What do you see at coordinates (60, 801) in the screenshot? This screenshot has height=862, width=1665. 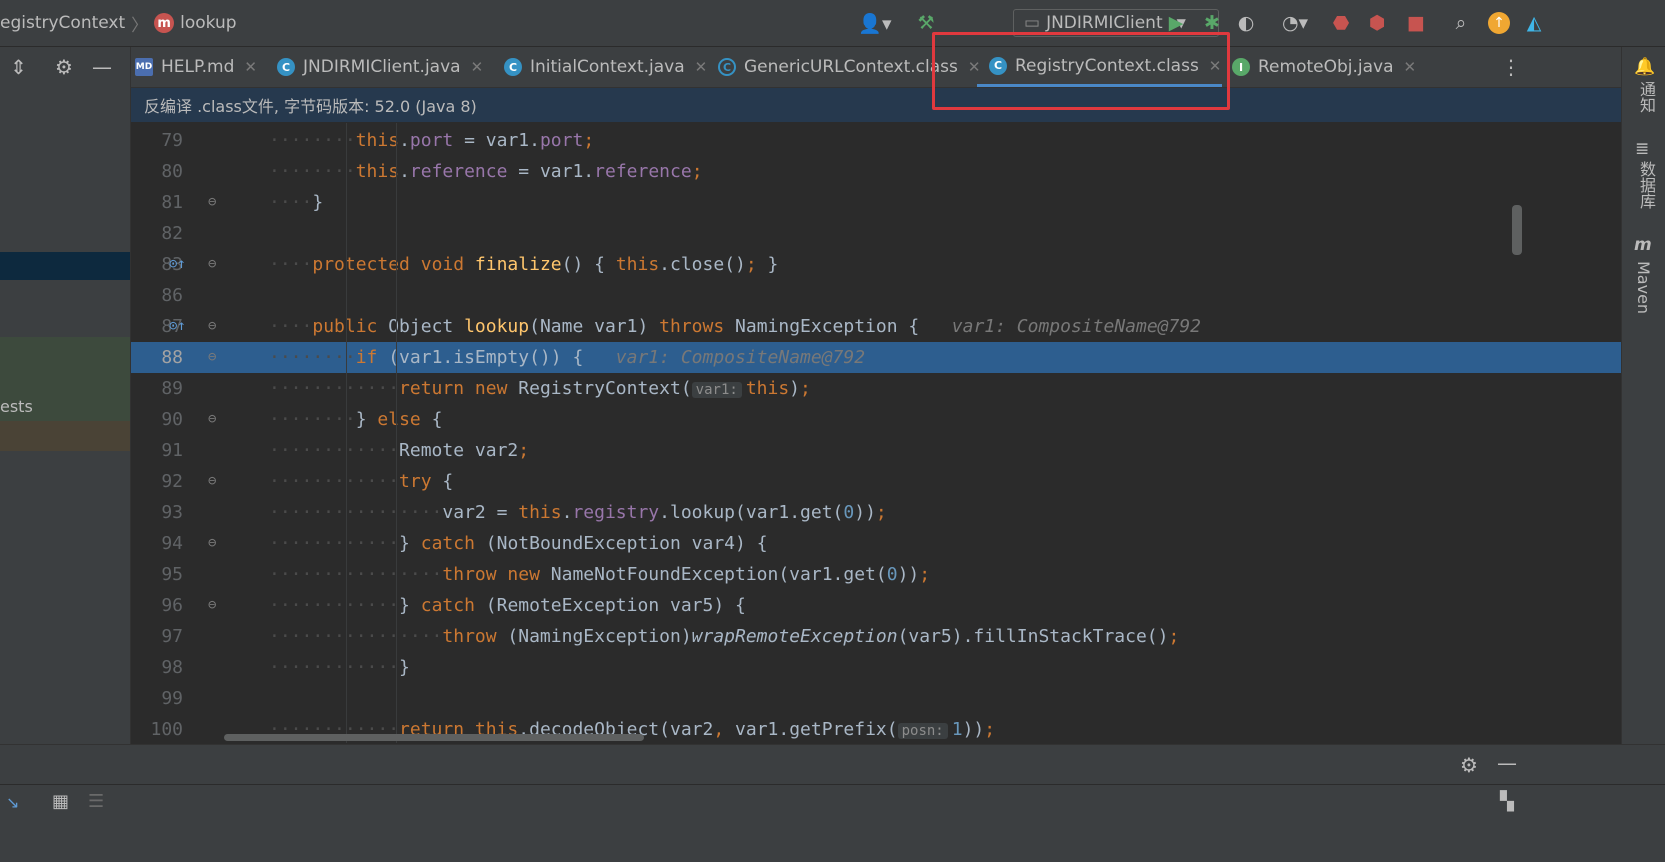 I see `table-icon: ▦` at bounding box center [60, 801].